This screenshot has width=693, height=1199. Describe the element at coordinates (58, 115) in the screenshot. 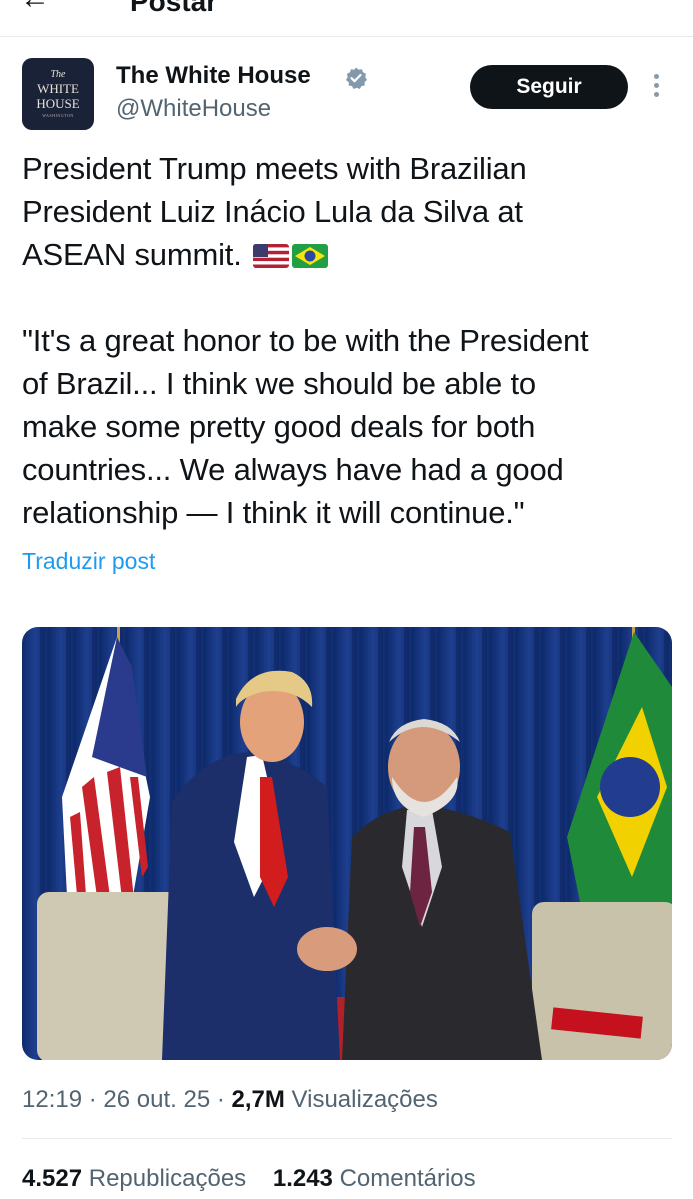

I see `avatar-text: WASHINGTON` at that location.